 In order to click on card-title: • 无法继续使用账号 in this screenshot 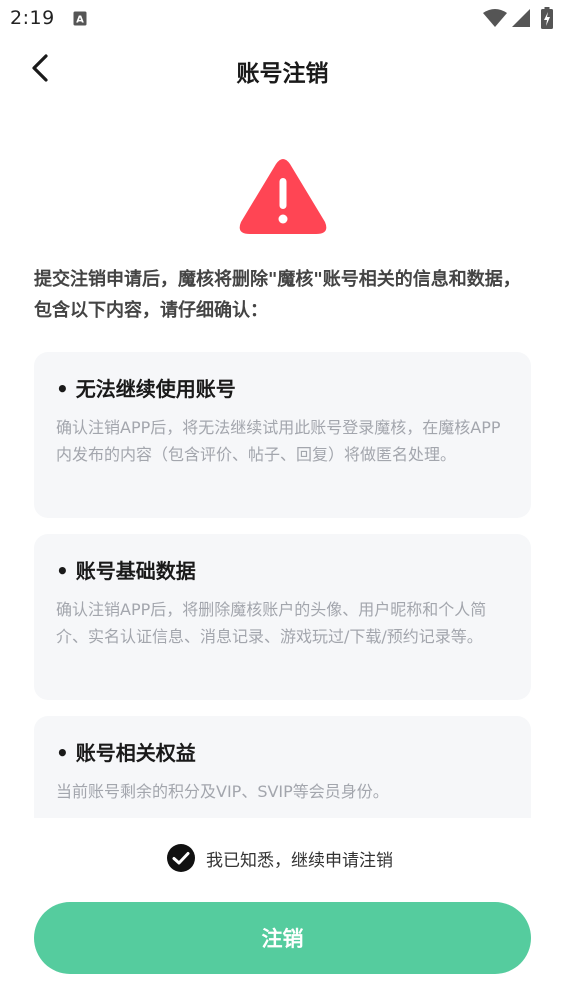, I will do `click(146, 389)`.